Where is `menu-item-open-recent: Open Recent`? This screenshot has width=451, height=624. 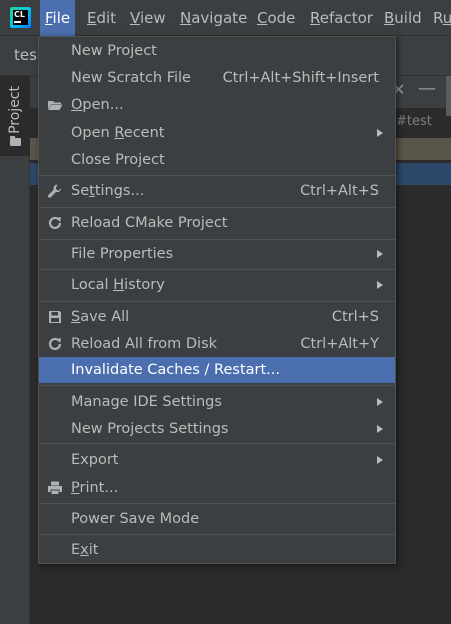
menu-item-open-recent: Open Recent is located at coordinates (217, 133).